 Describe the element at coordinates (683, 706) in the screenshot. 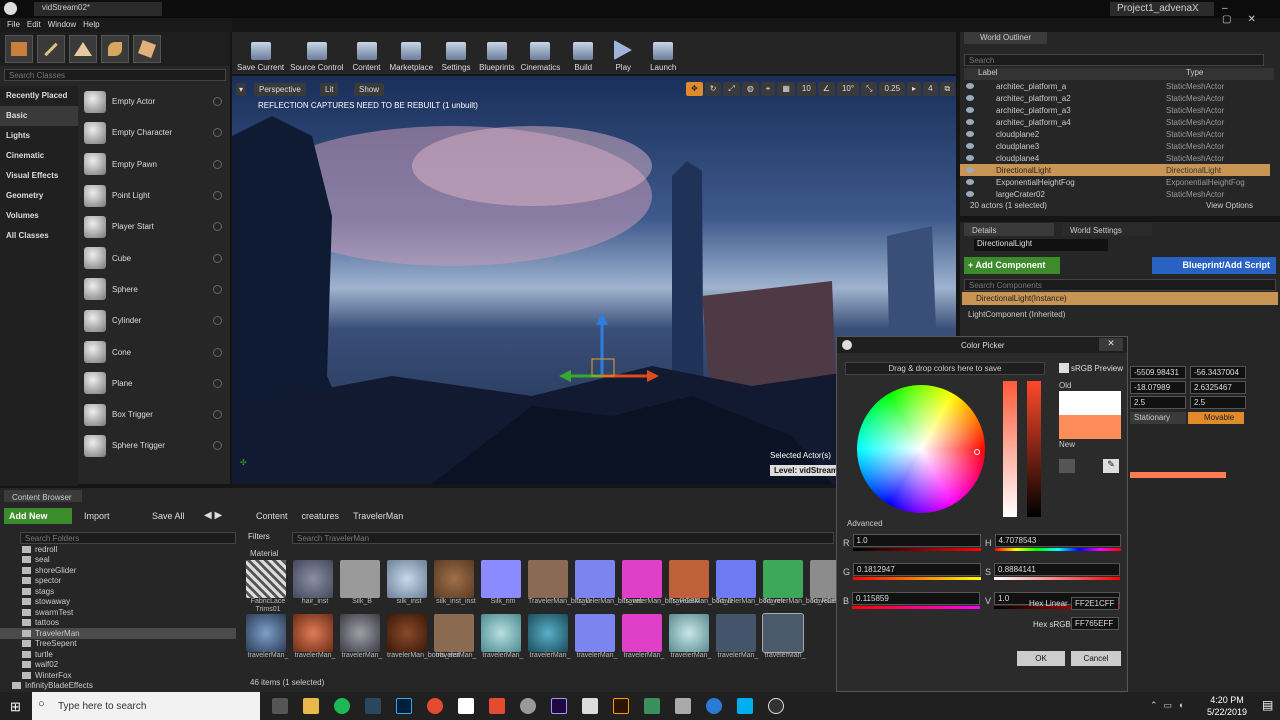

I see `zbrush-icon` at that location.